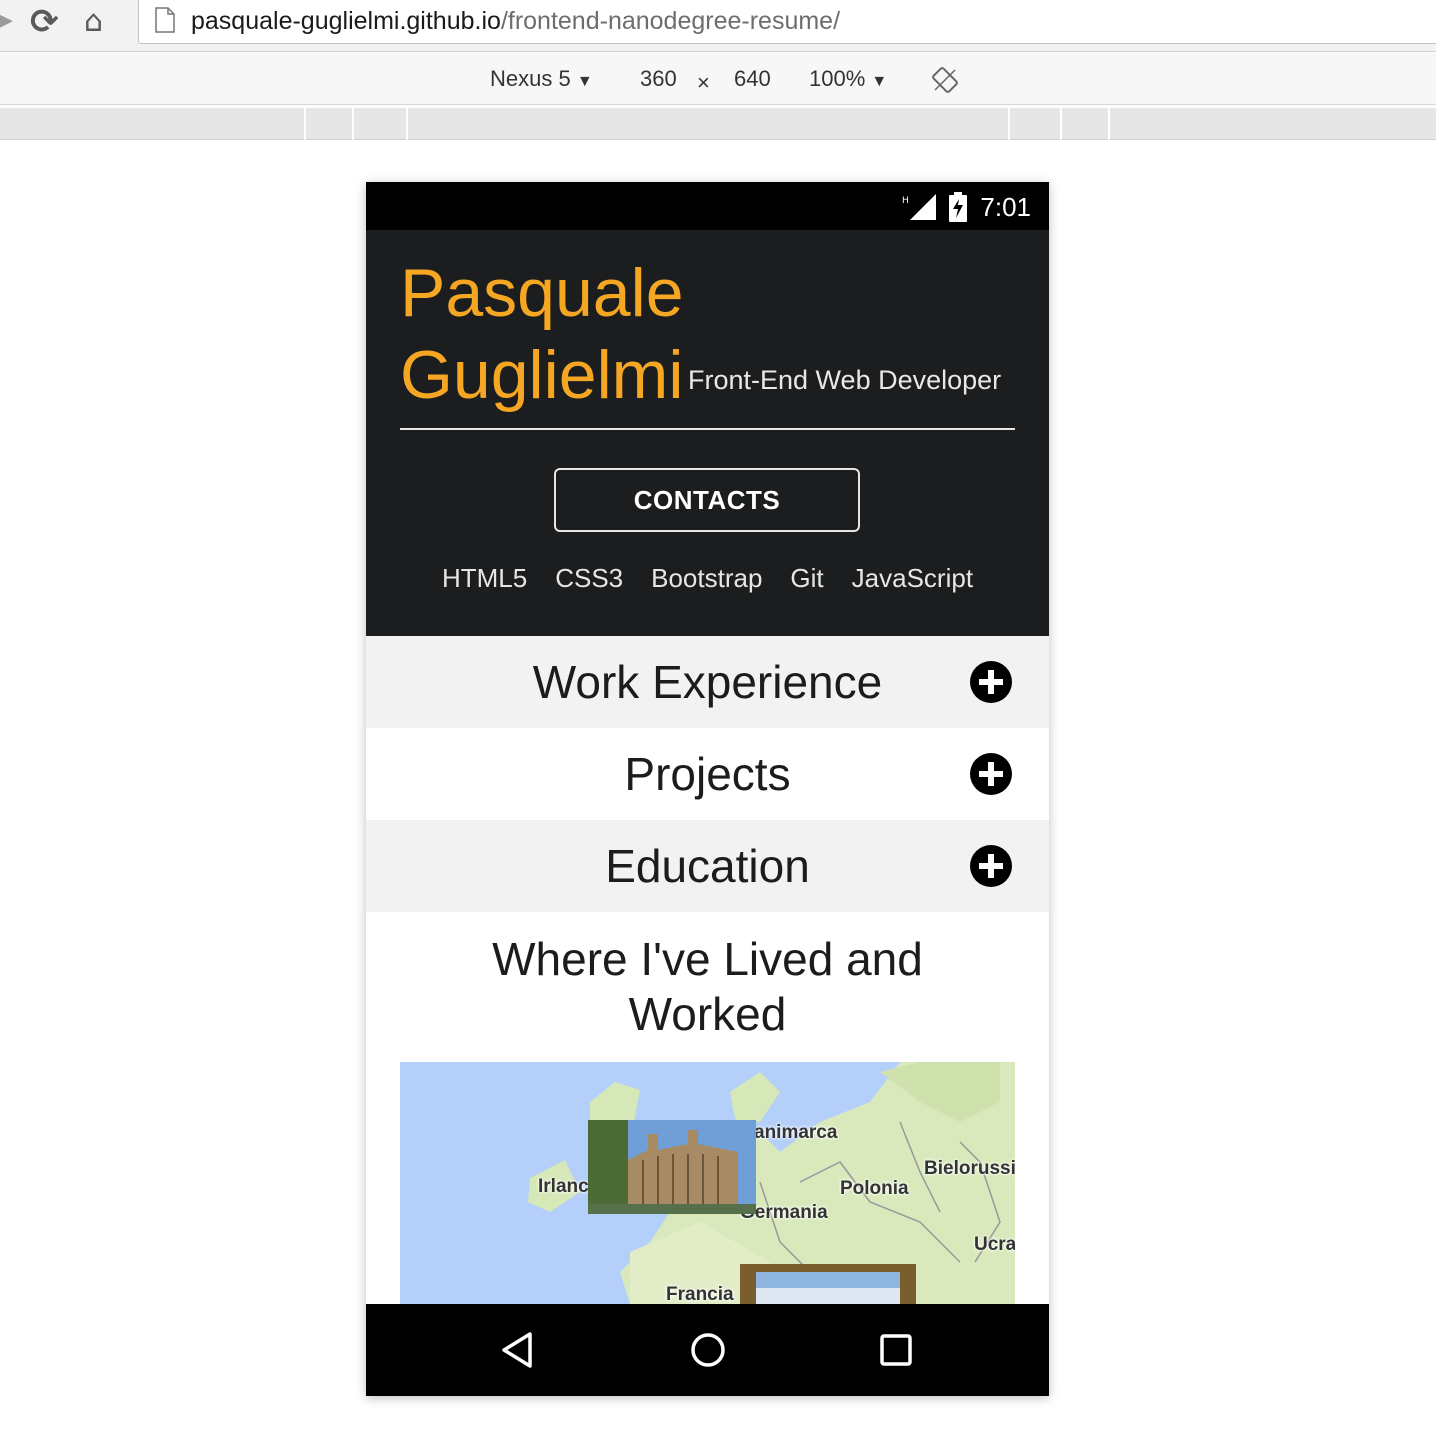 The image size is (1436, 1436). What do you see at coordinates (484, 578) in the screenshot?
I see `skill-item: HTML5` at bounding box center [484, 578].